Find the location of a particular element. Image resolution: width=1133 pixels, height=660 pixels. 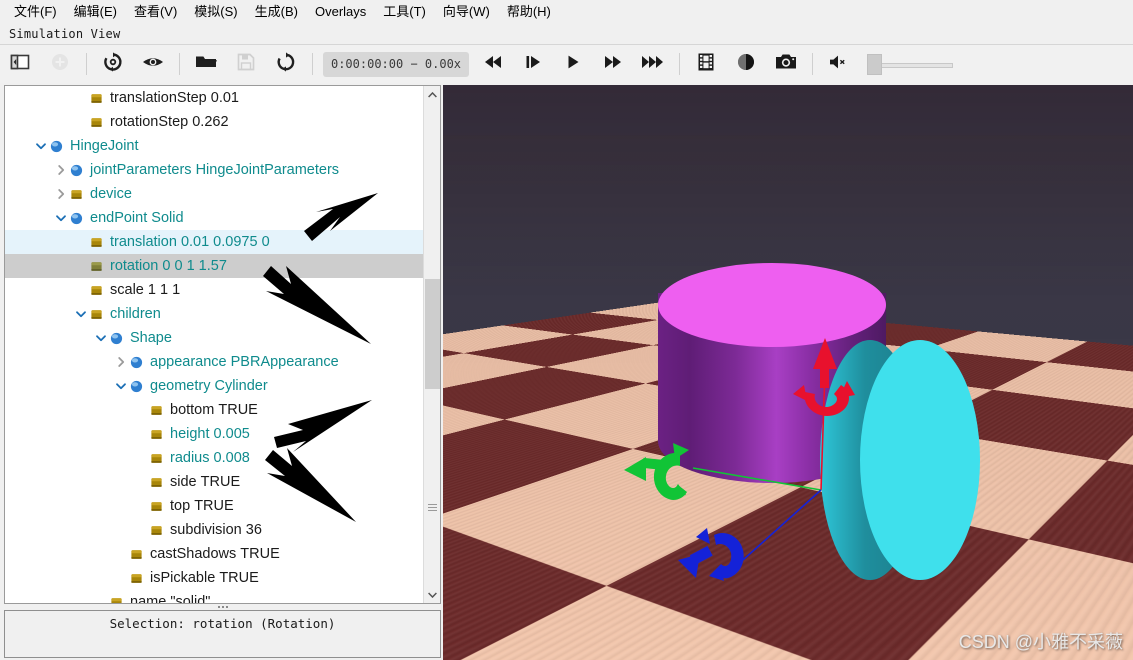

step-button is located at coordinates (533, 64).